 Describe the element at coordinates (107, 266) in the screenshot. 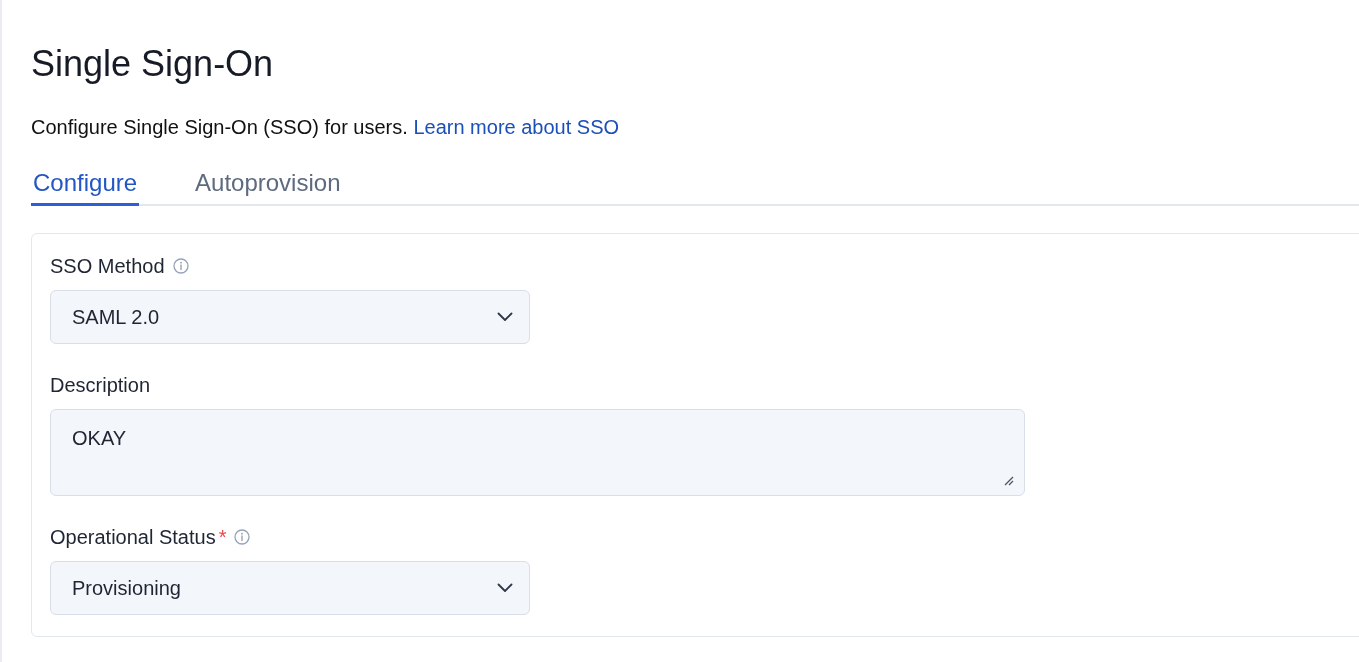

I see `field-label: SSO Method` at that location.